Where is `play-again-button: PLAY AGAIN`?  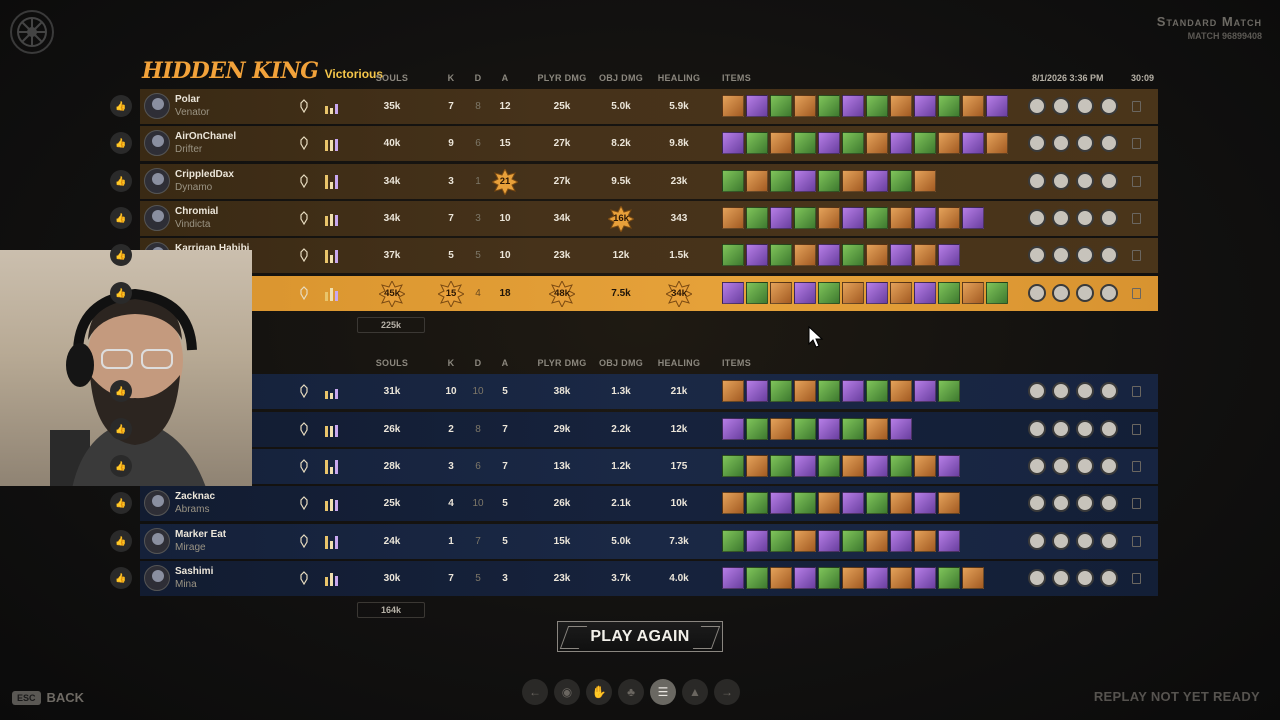
play-again-button: PLAY AGAIN is located at coordinates (640, 636).